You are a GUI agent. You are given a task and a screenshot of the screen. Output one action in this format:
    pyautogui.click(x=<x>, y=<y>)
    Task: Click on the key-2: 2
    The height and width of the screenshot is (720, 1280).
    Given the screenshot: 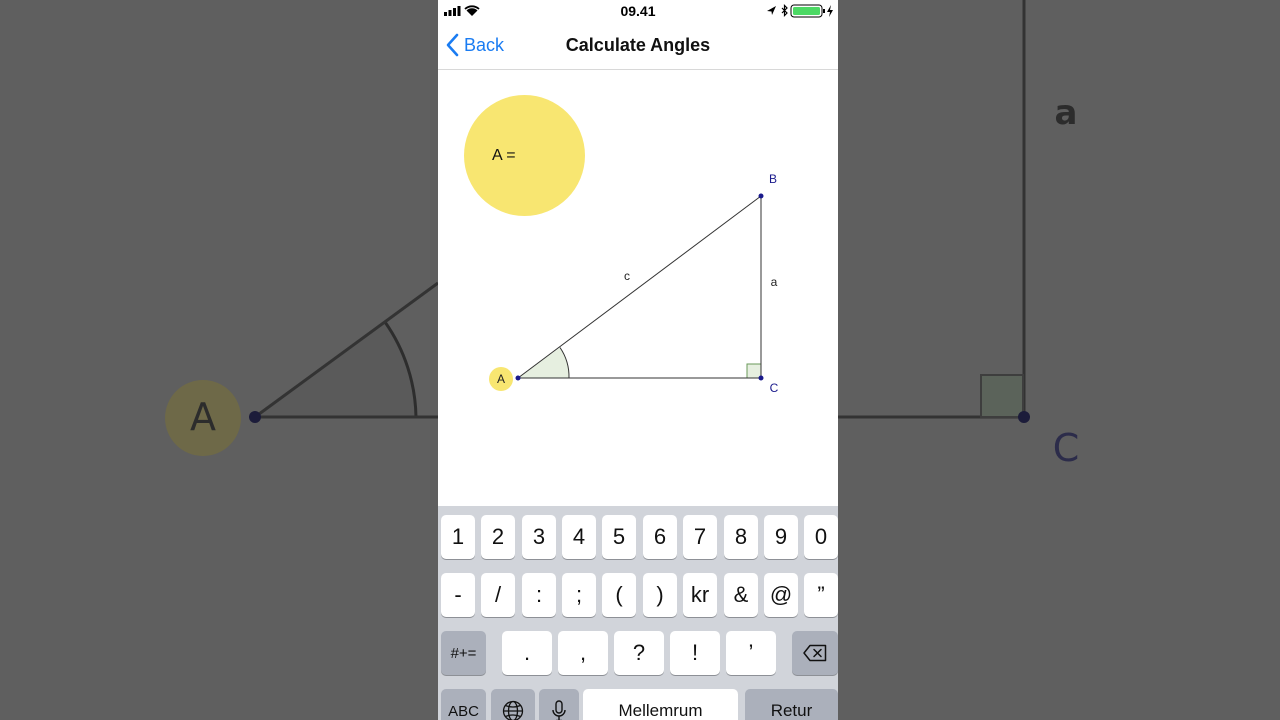 What is the action you would take?
    pyautogui.click(x=498, y=537)
    